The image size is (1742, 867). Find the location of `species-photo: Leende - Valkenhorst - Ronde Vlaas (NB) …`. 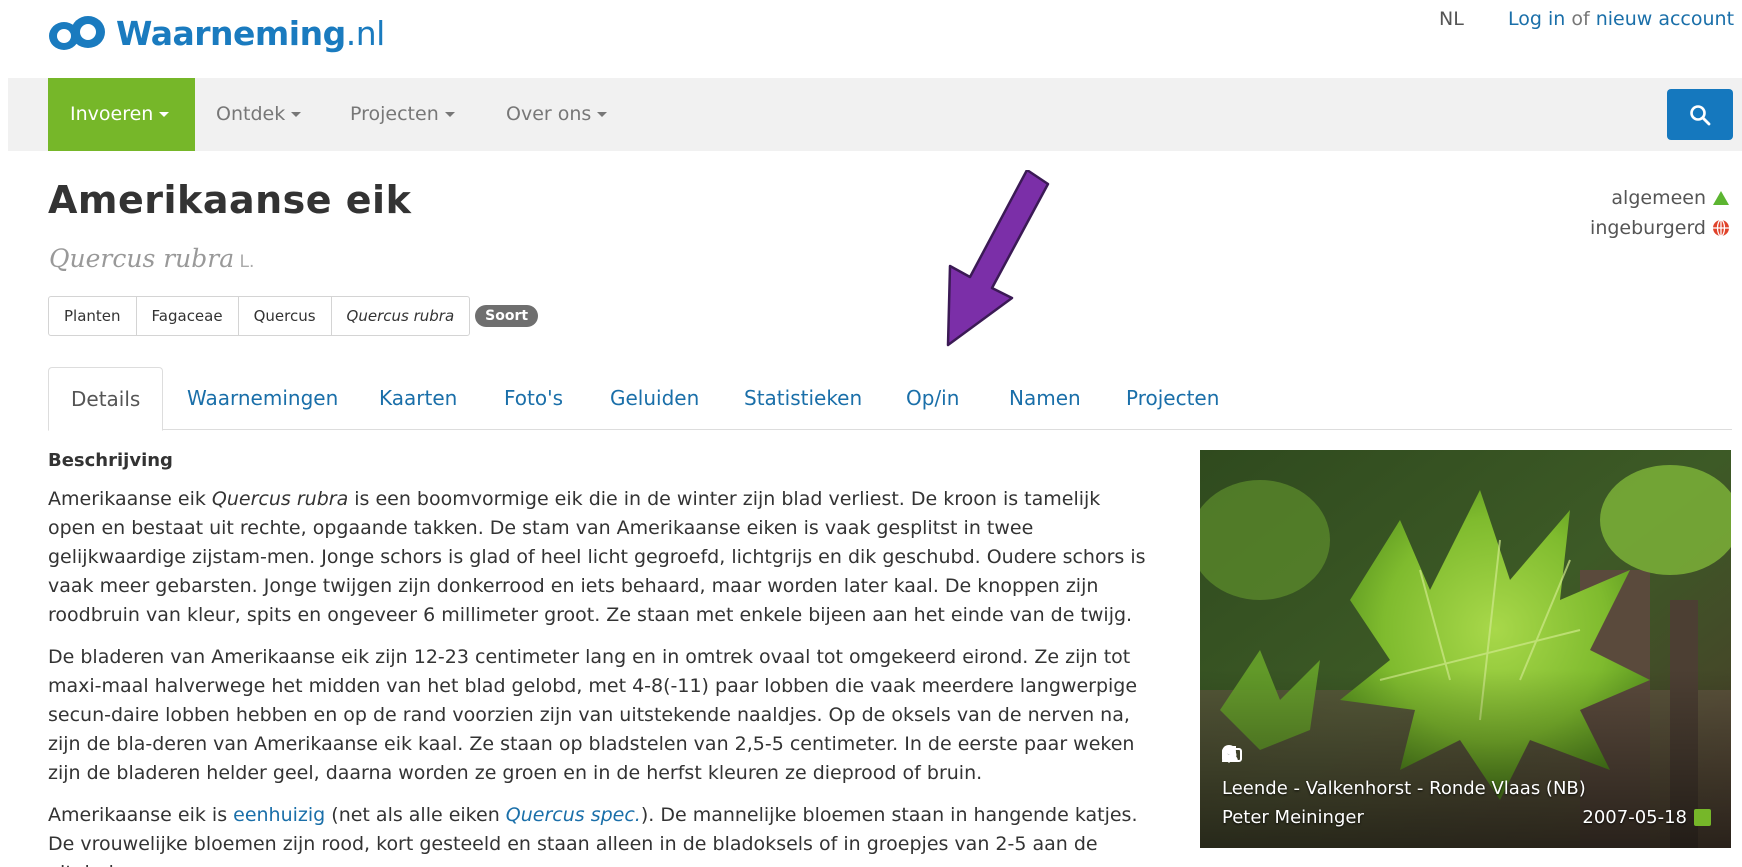

species-photo: Leende - Valkenhorst - Ronde Vlaas (NB) … is located at coordinates (1465, 649).